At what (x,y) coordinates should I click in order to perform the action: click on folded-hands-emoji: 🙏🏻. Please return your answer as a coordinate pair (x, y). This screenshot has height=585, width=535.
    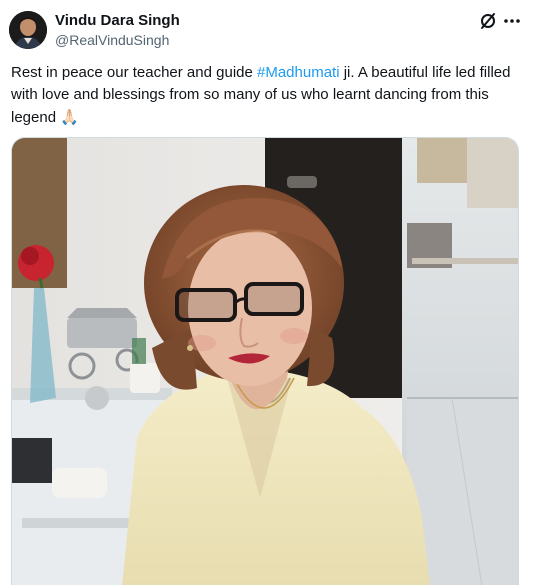
    Looking at the image, I should click on (69, 117).